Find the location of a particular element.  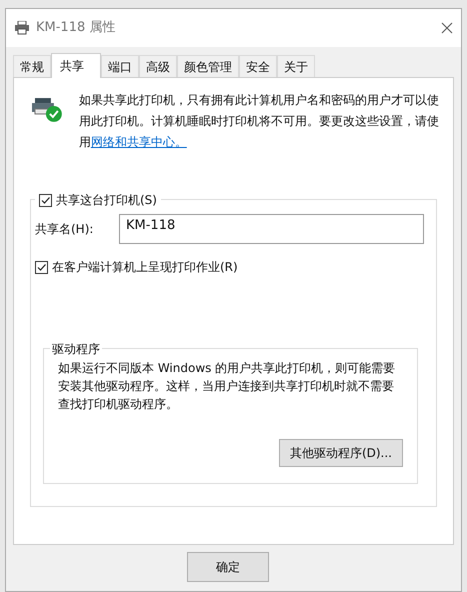

tab: 安全 is located at coordinates (258, 66).